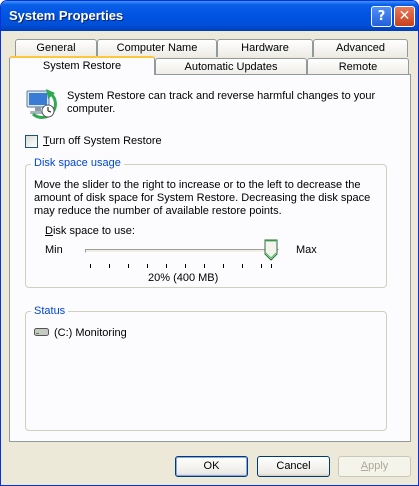 The image size is (419, 486). Describe the element at coordinates (182, 251) in the screenshot. I see `disk-space-slider-track` at that location.